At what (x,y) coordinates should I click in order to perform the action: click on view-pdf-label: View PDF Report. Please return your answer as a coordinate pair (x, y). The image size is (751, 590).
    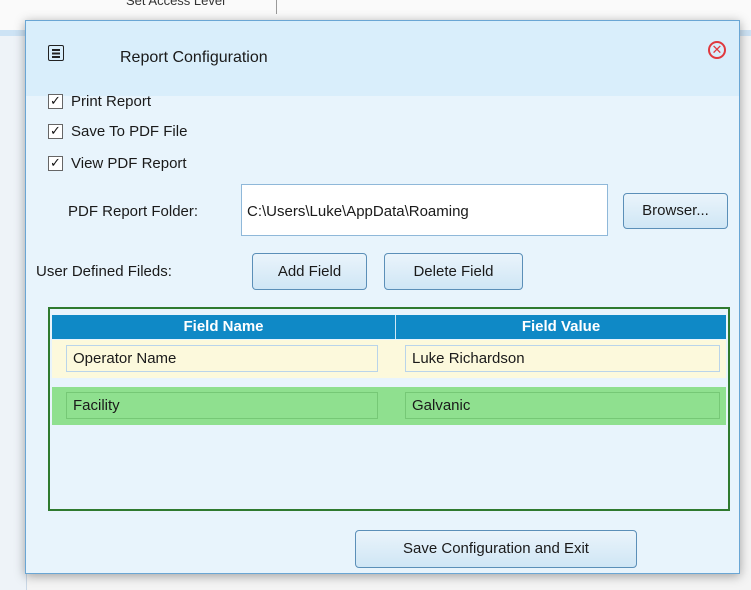
    Looking at the image, I should click on (129, 163).